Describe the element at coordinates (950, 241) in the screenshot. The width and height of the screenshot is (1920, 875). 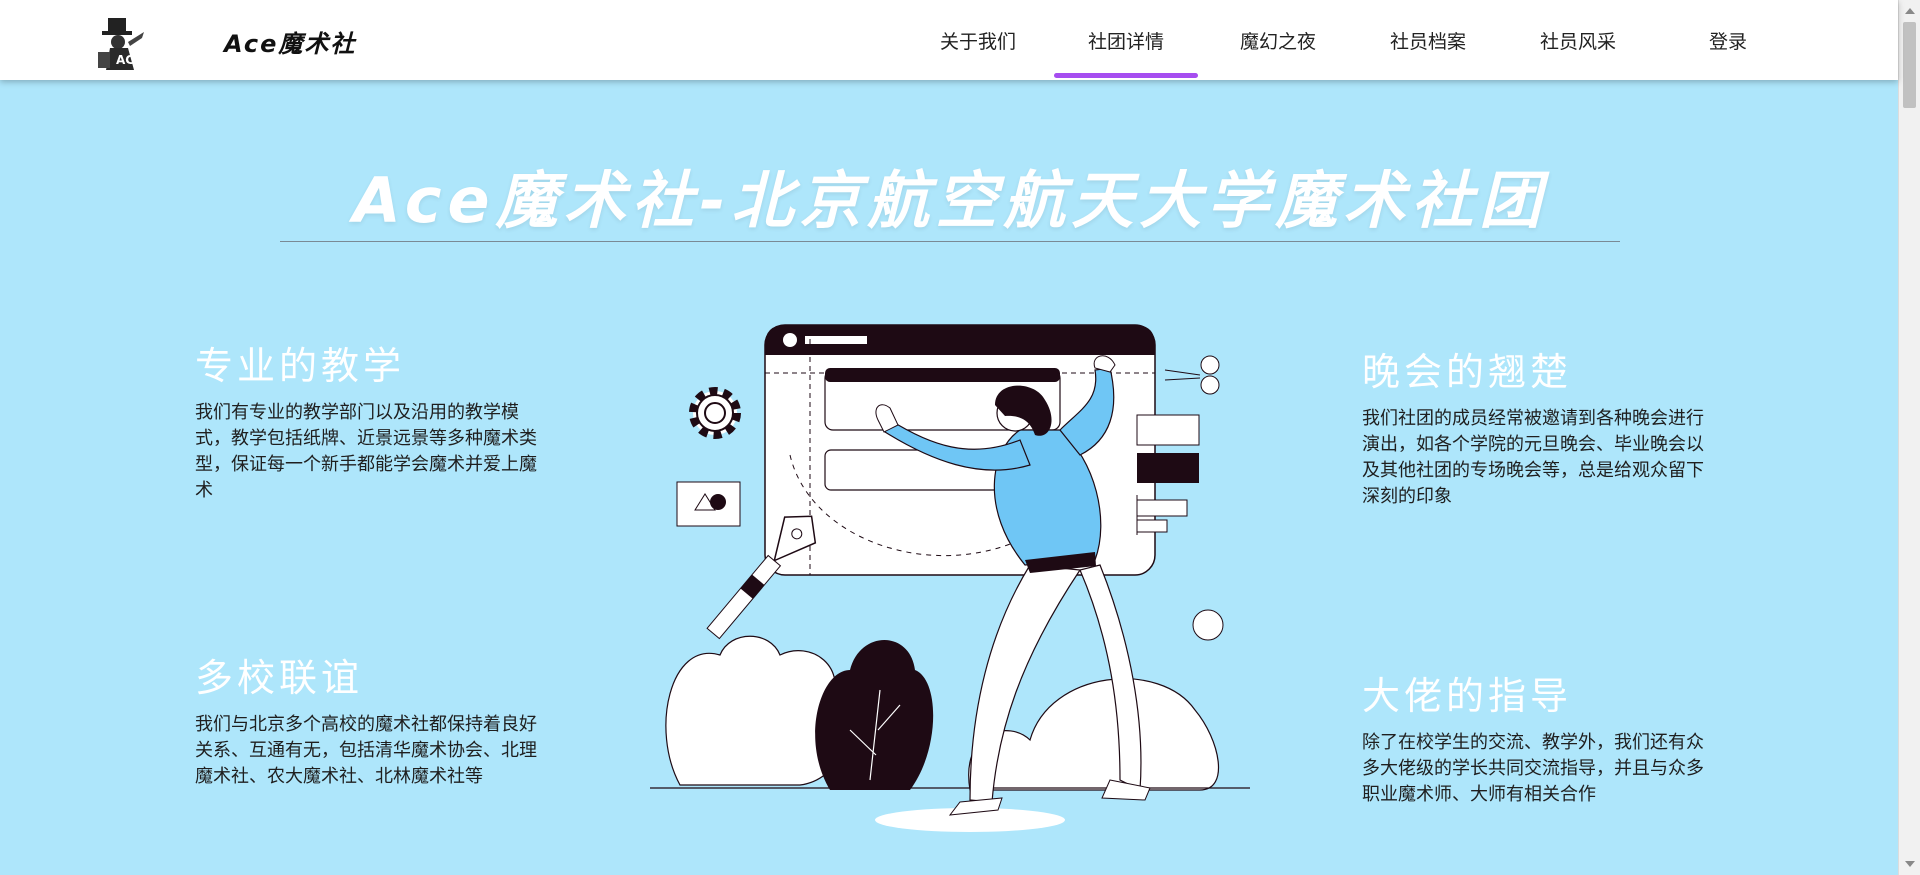
I see `hero-divider` at that location.